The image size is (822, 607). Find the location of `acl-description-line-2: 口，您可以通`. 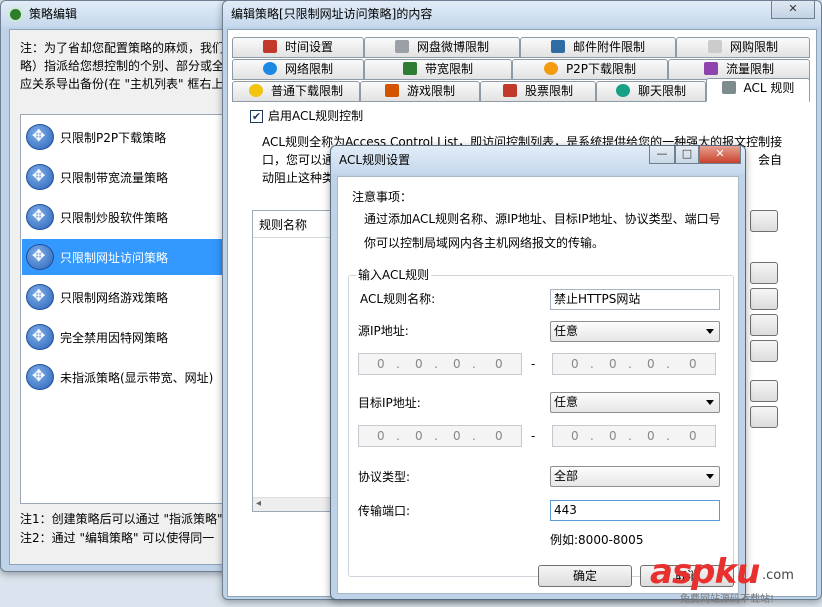

acl-description-line-2: 口，您可以通 is located at coordinates (298, 160).